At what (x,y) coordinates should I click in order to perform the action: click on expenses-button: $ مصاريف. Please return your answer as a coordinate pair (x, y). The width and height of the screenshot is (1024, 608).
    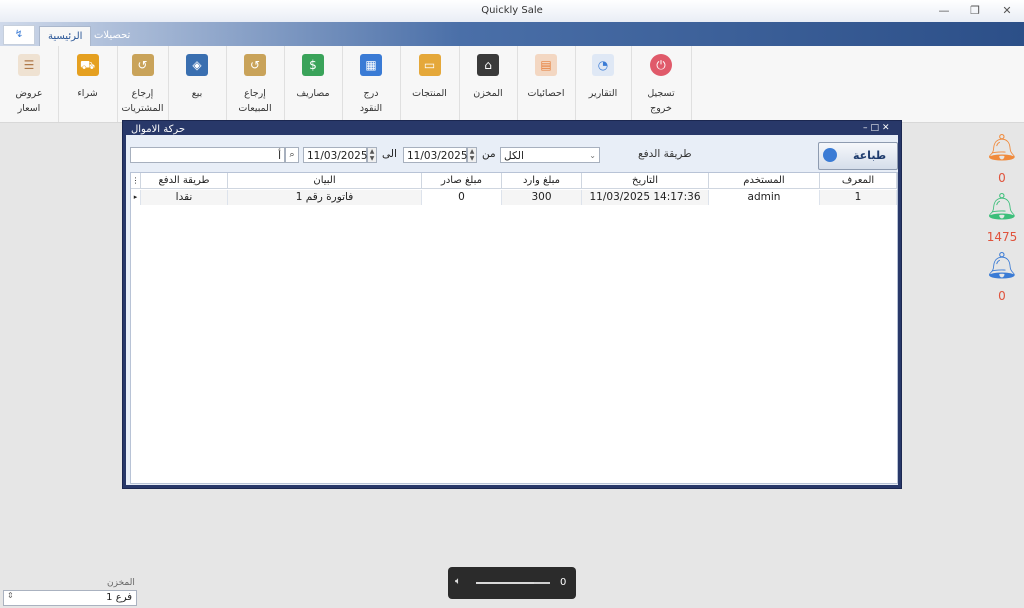
    Looking at the image, I should click on (313, 84).